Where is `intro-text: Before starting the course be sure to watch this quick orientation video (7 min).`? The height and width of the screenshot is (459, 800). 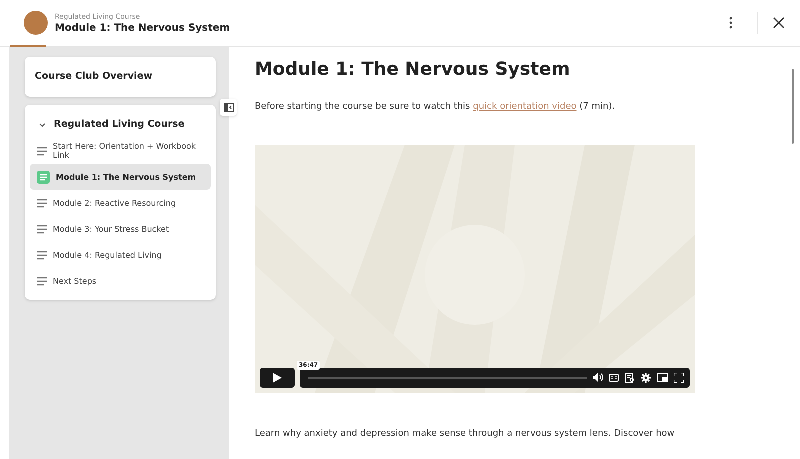
intro-text: Before starting the course be sure to watch this quick orientation video (7 min). is located at coordinates (435, 107).